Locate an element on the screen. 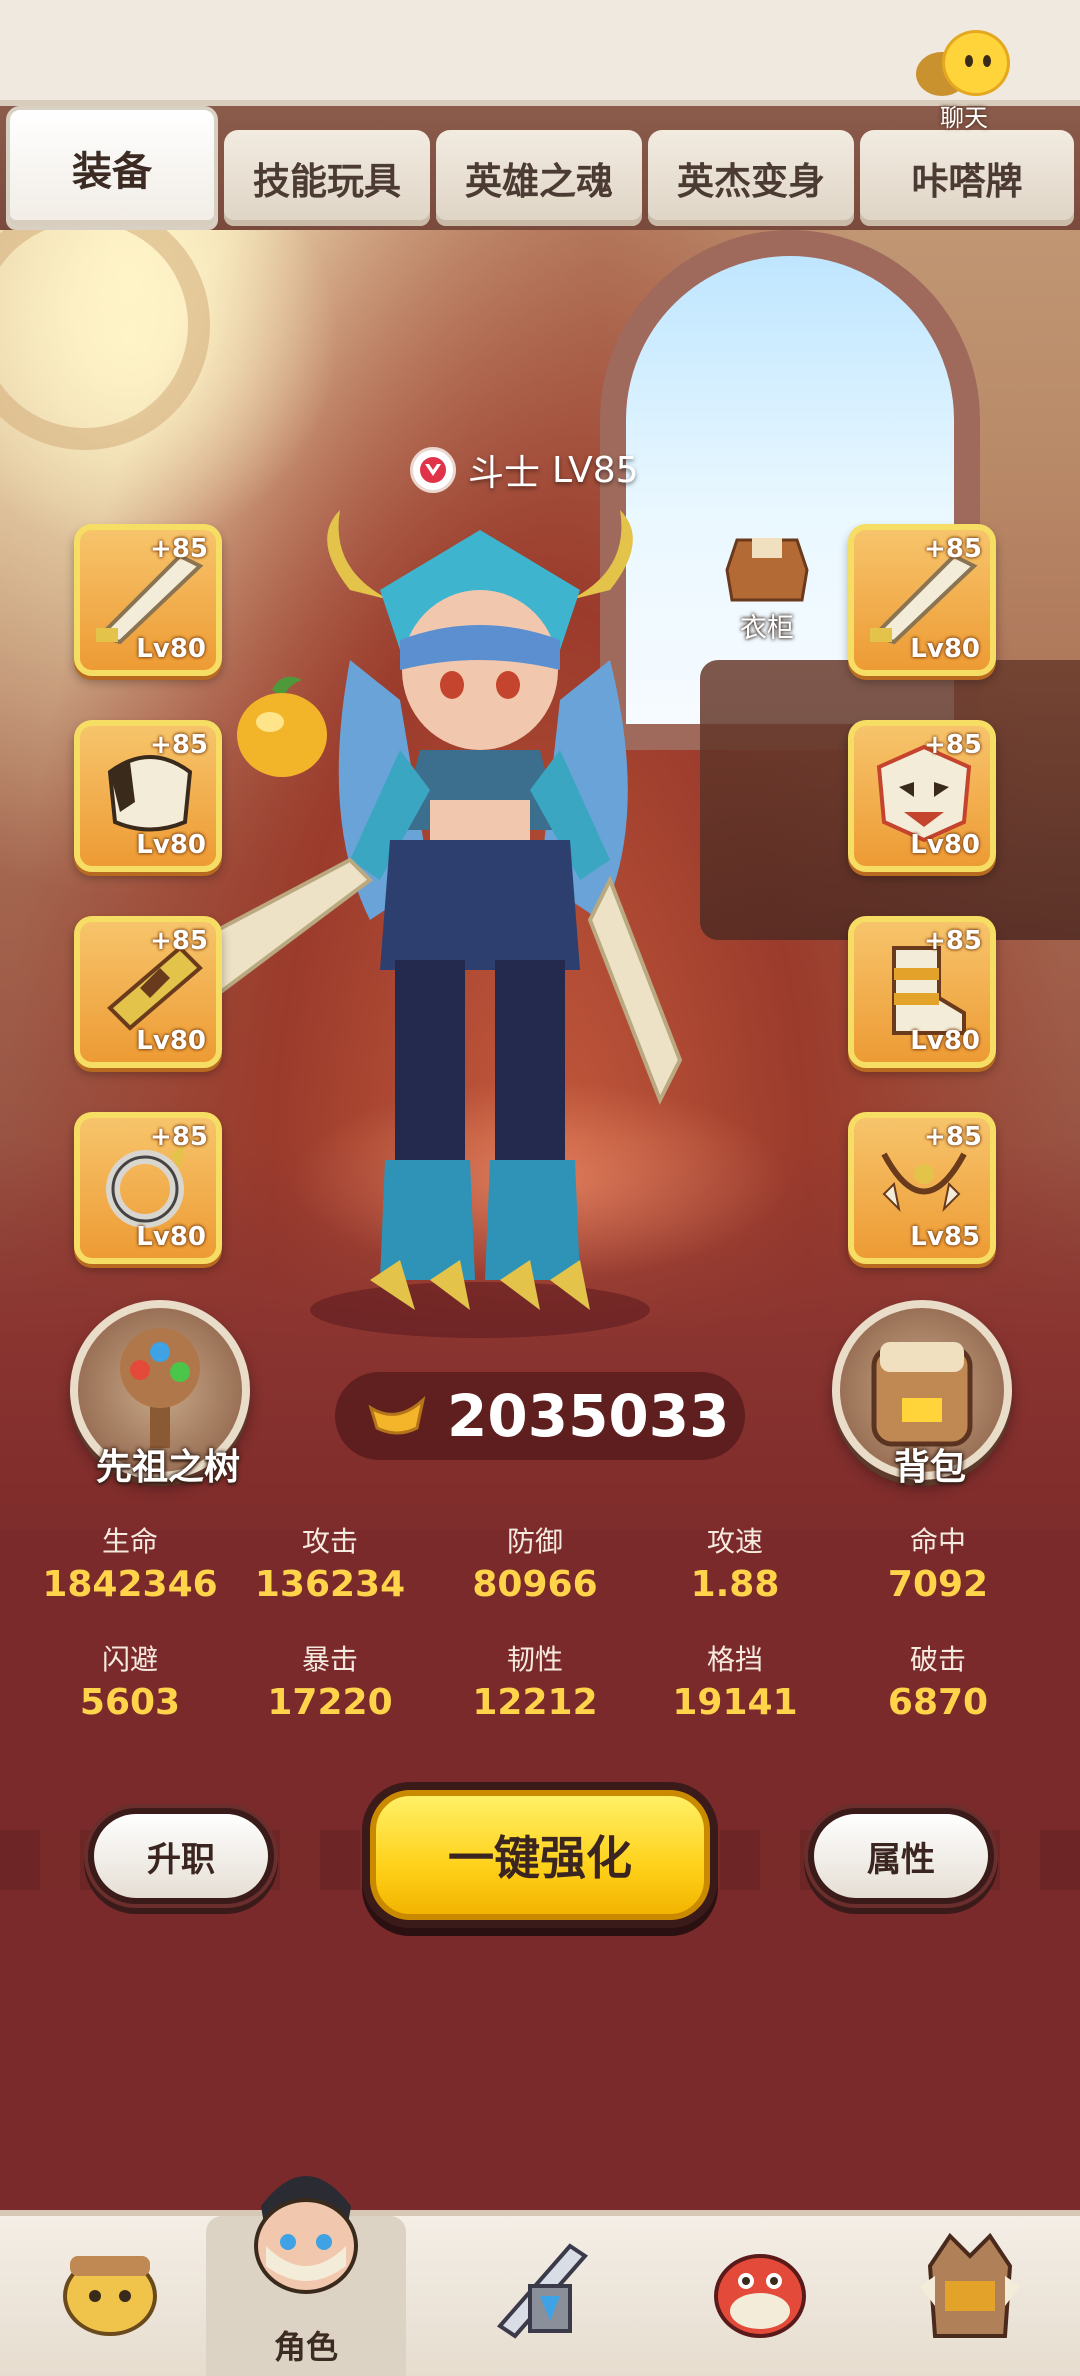  tab-skill-toys: 技能玩具 is located at coordinates (327, 178).